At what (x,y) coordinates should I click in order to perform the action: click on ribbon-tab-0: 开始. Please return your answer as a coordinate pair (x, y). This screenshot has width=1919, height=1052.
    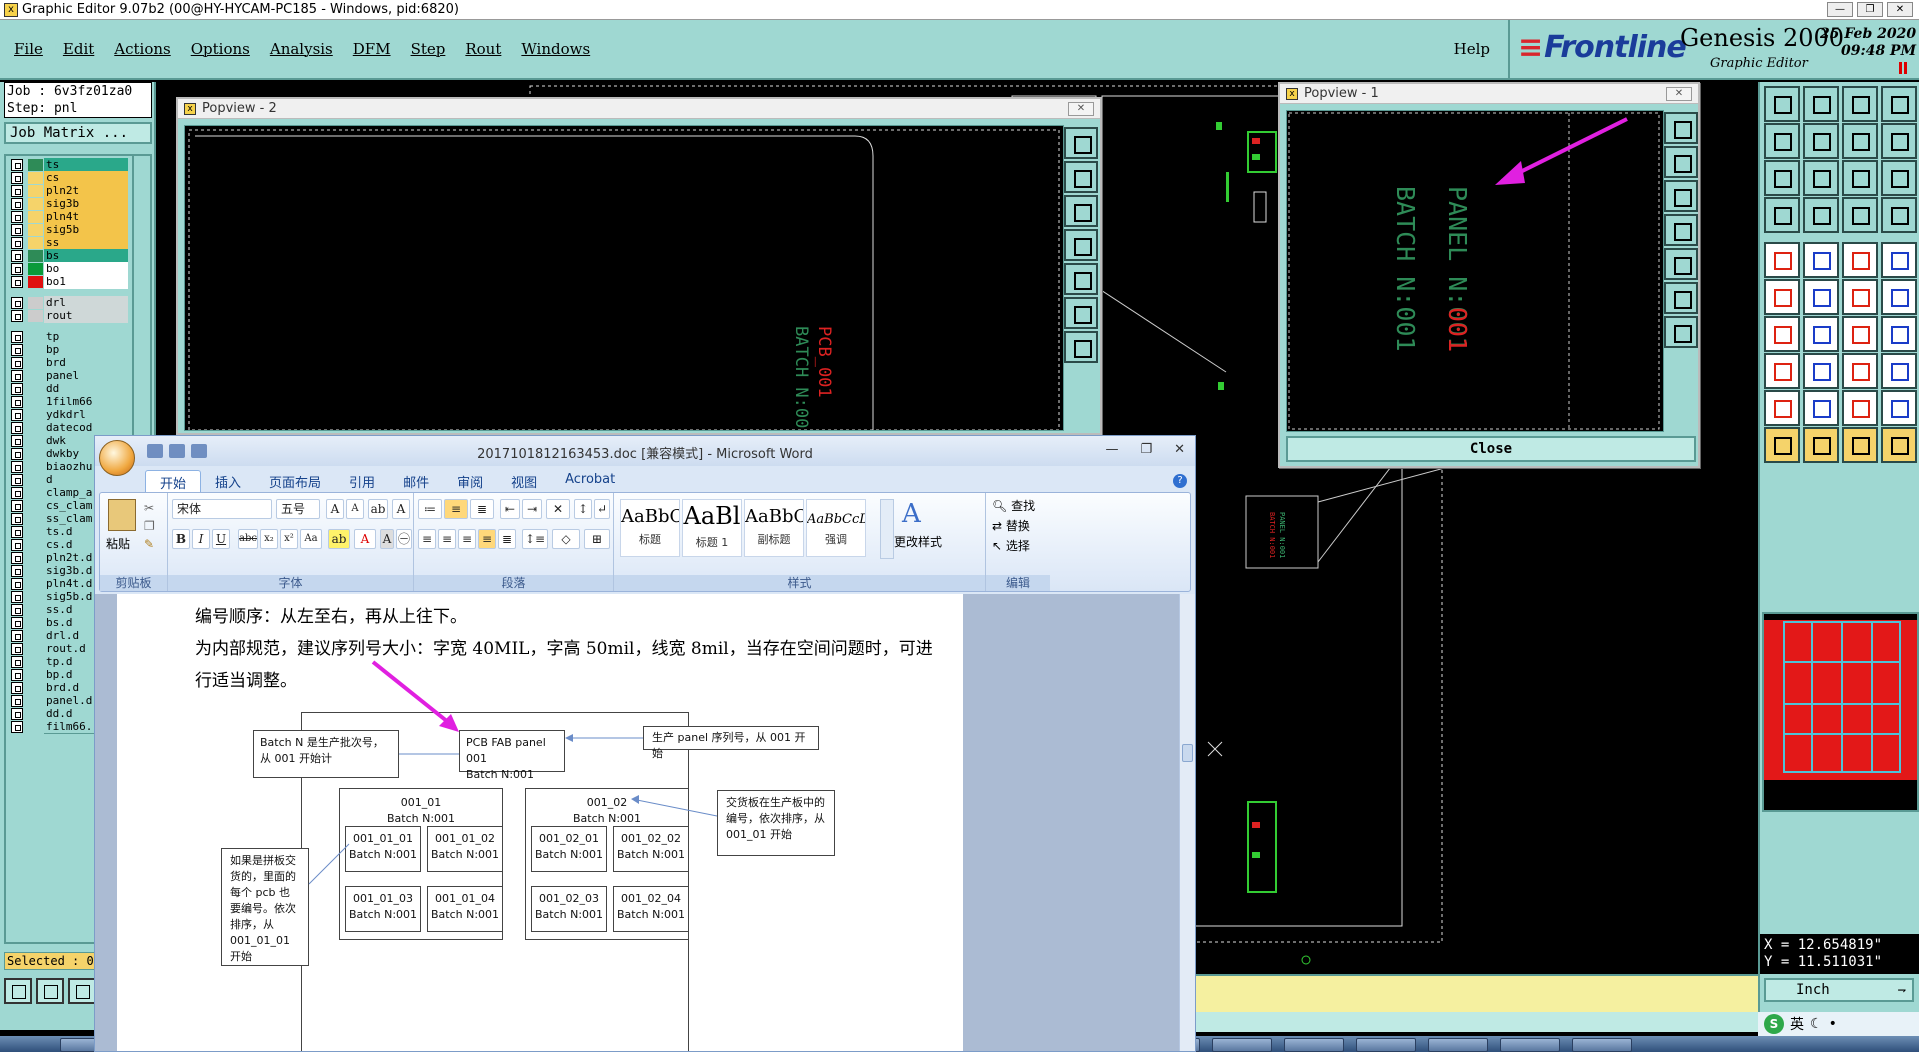
    Looking at the image, I should click on (173, 481).